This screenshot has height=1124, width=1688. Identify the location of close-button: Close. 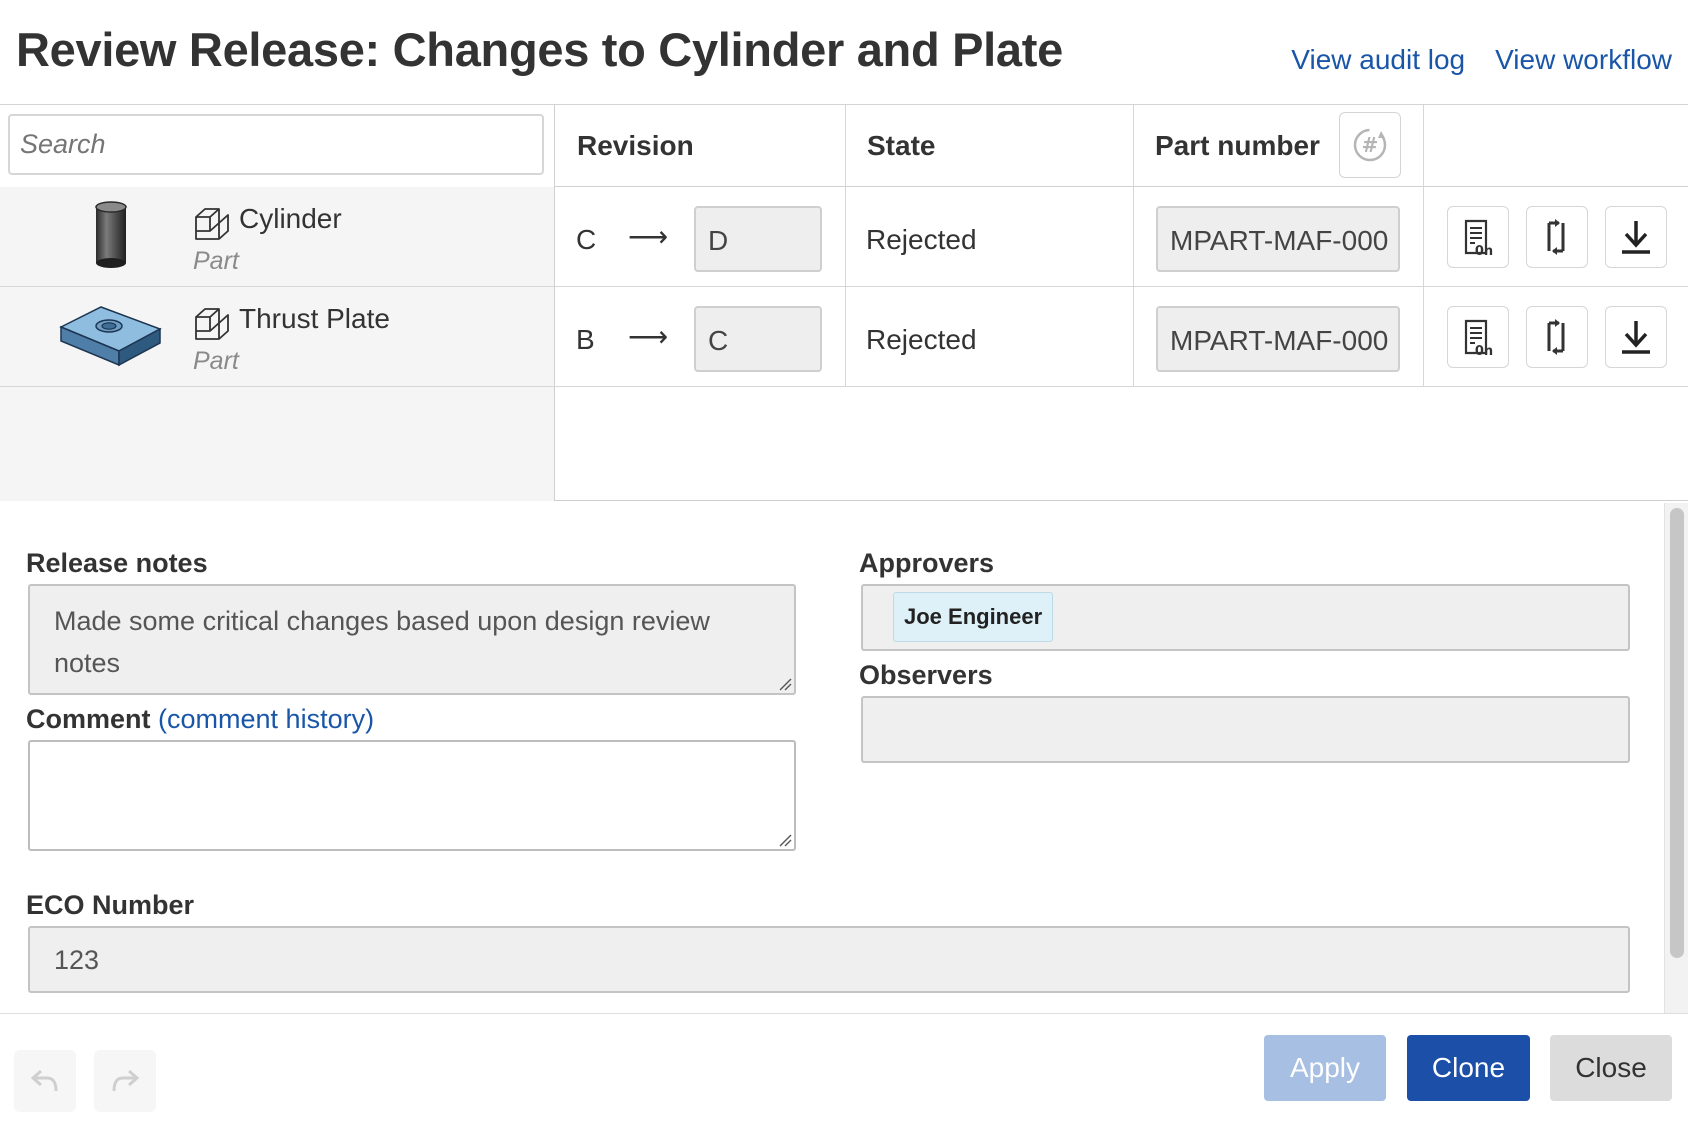
(1611, 1068).